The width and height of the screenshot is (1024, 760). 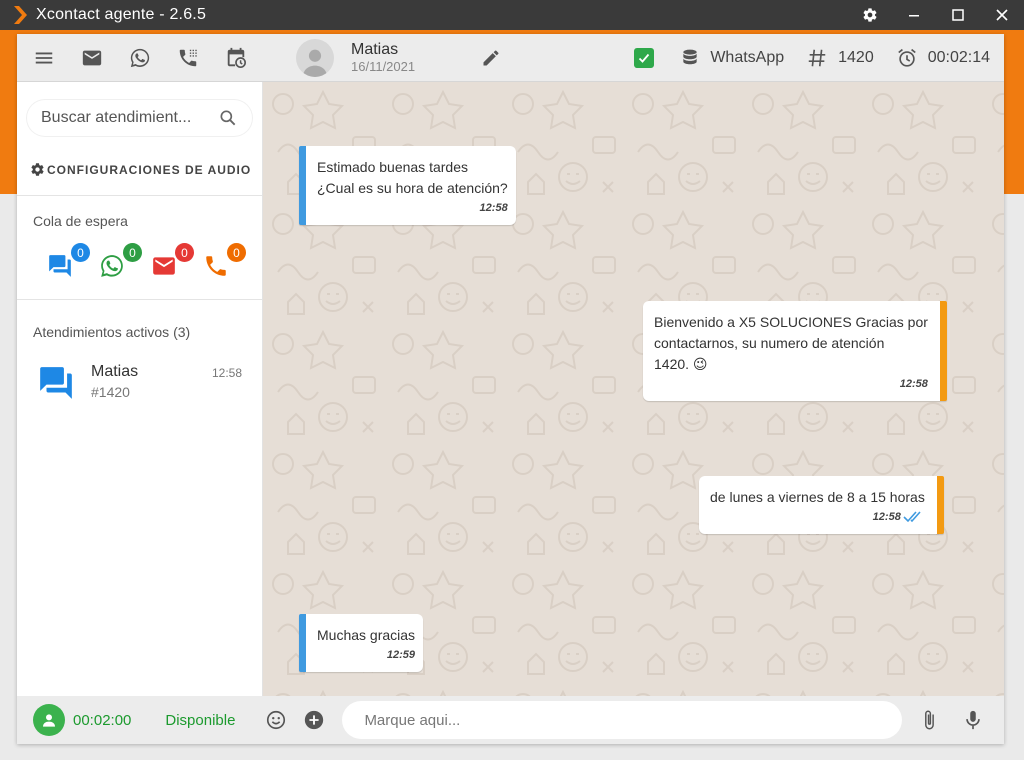 What do you see at coordinates (121, 14) in the screenshot?
I see `window-title: Xcontact agente - 2.6.5` at bounding box center [121, 14].